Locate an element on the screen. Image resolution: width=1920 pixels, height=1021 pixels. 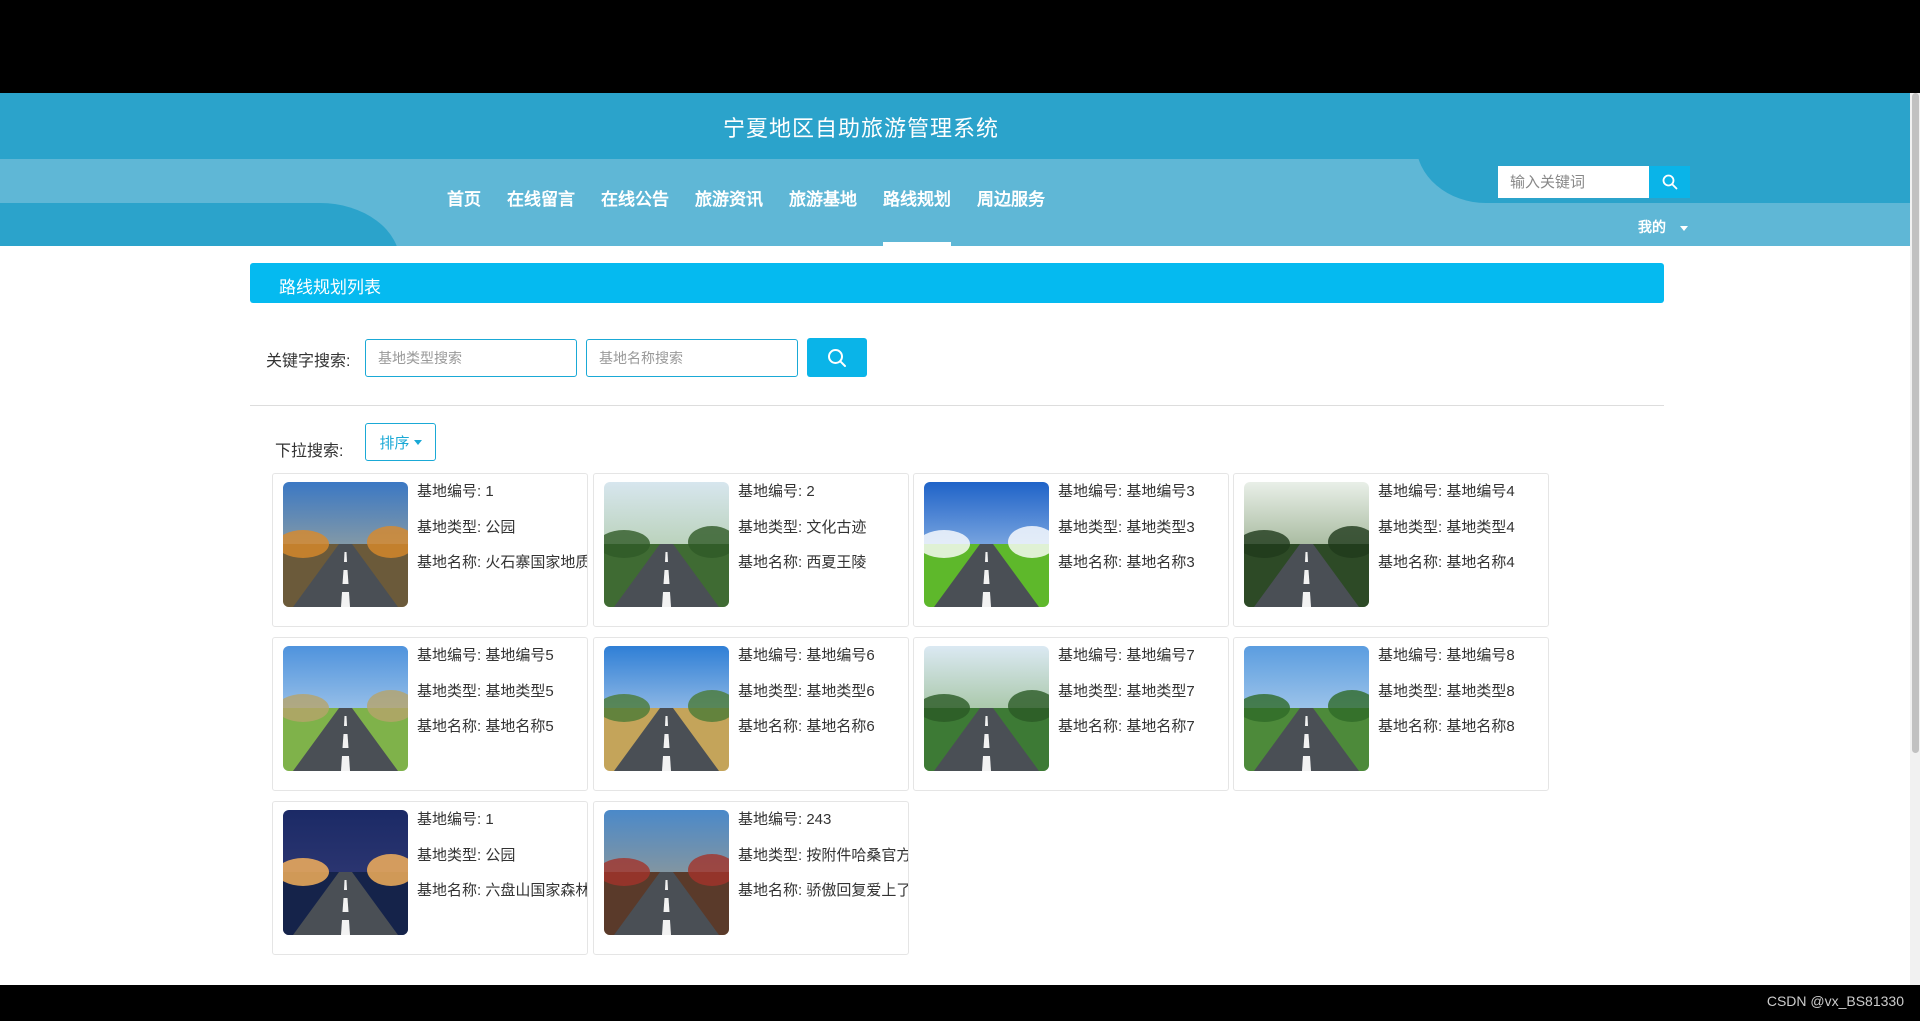
route-info: 基地编号: 基地编号4 基地类型: 基地类型4 基地名称: 基地名称4 is located at coordinates (1463, 535).